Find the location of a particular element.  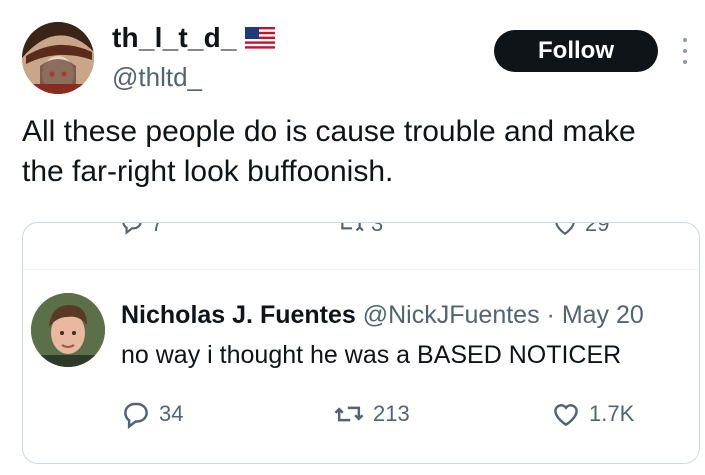

repost-count-cut: 3 is located at coordinates (377, 229).